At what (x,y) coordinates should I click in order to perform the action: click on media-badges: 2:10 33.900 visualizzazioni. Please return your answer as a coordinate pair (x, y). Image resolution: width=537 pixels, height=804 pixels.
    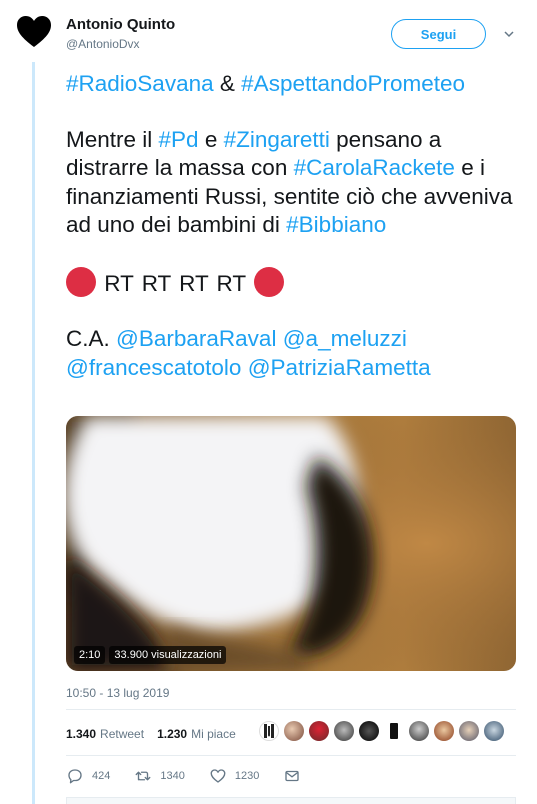
    Looking at the image, I should click on (150, 655).